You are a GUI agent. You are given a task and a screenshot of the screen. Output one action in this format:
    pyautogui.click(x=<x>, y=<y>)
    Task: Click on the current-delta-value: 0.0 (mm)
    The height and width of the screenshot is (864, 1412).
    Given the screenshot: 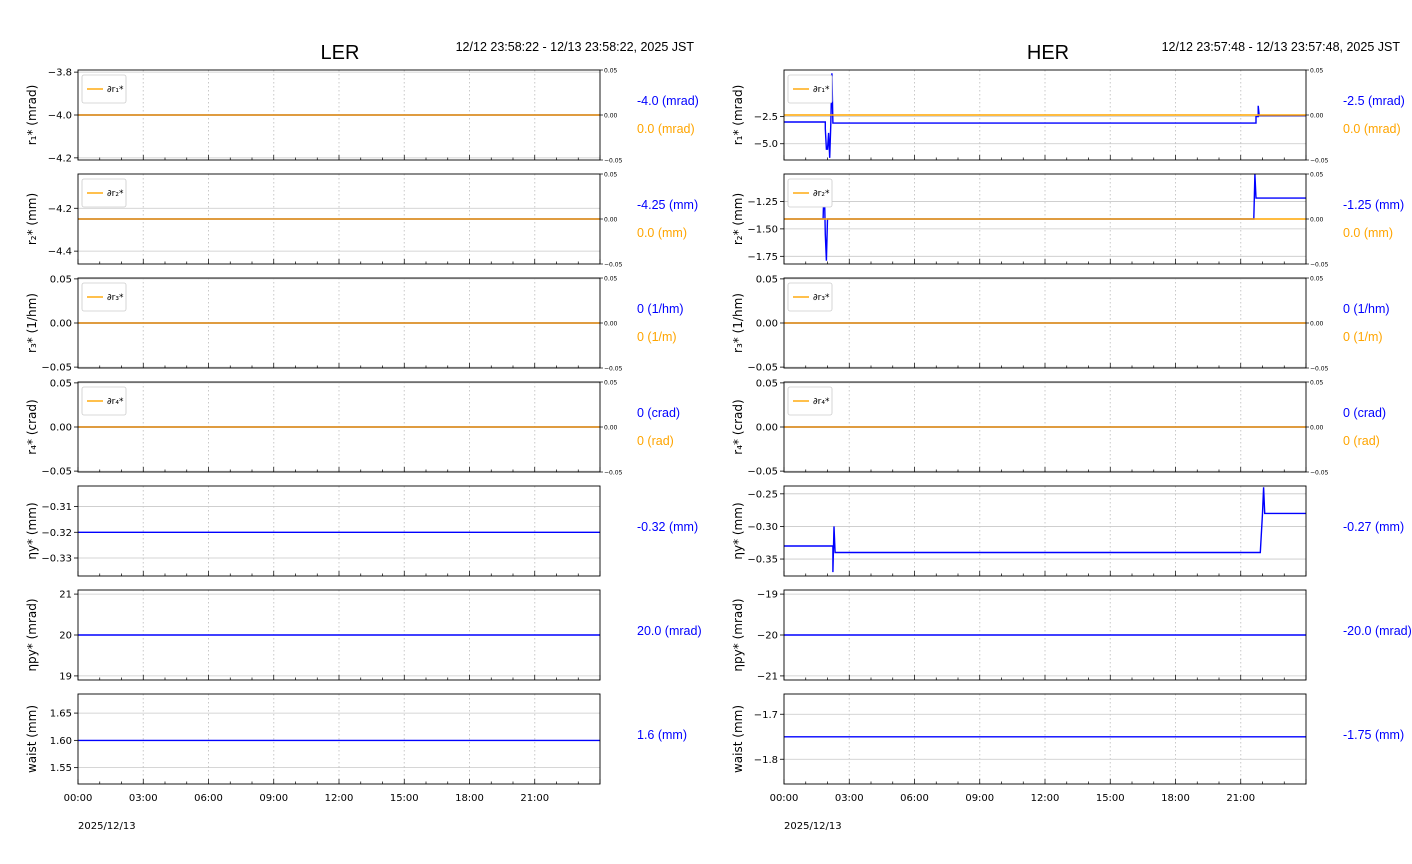 What is the action you would take?
    pyautogui.click(x=1368, y=233)
    